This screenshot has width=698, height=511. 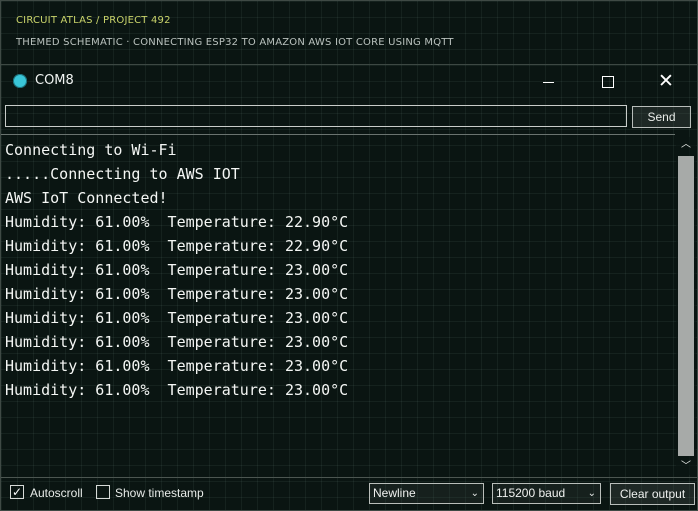 What do you see at coordinates (159, 493) in the screenshot?
I see `show-timestamp-label: Show timestamp` at bounding box center [159, 493].